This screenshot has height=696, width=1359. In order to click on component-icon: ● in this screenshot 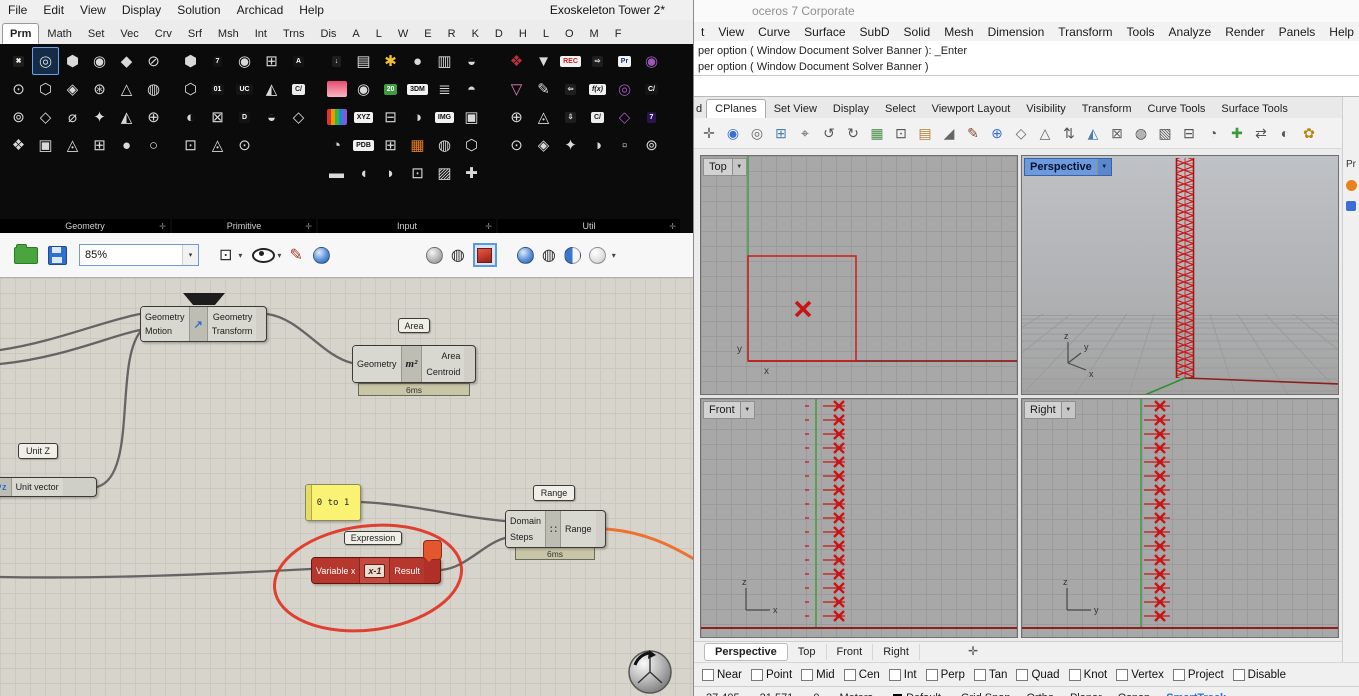, I will do `click(417, 61)`.